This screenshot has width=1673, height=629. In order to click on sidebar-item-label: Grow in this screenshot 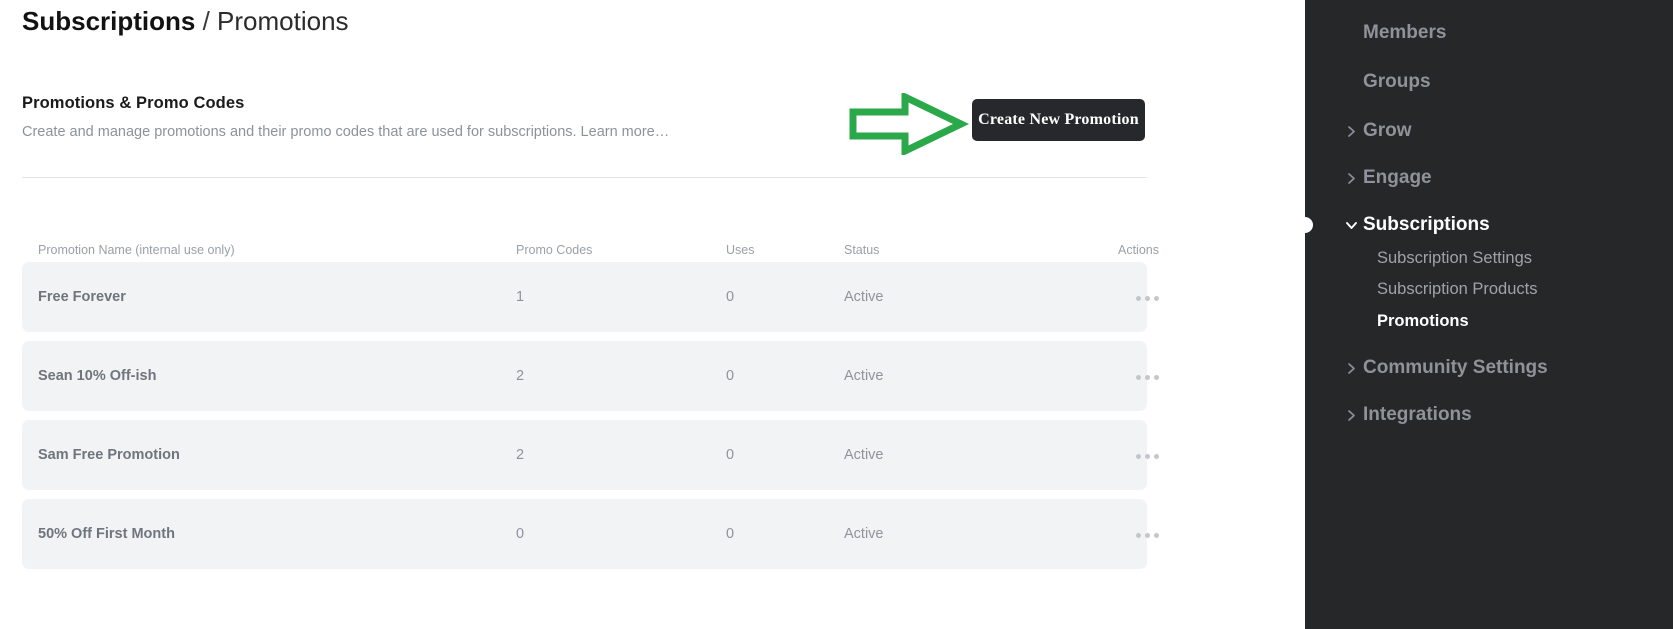, I will do `click(1387, 130)`.